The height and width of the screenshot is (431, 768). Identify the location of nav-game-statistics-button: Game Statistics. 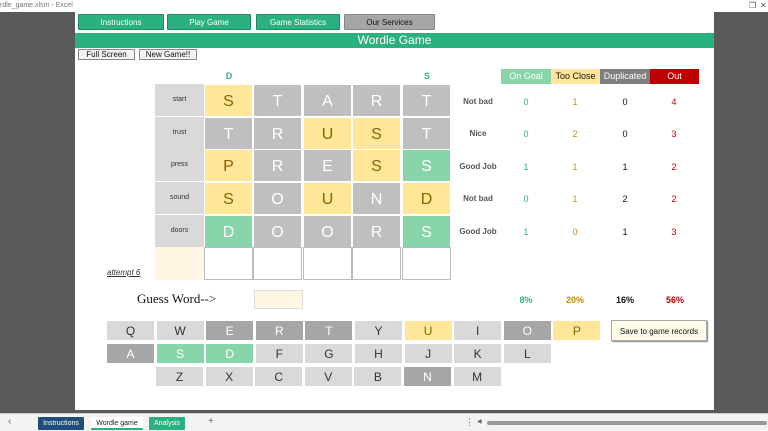
(298, 22).